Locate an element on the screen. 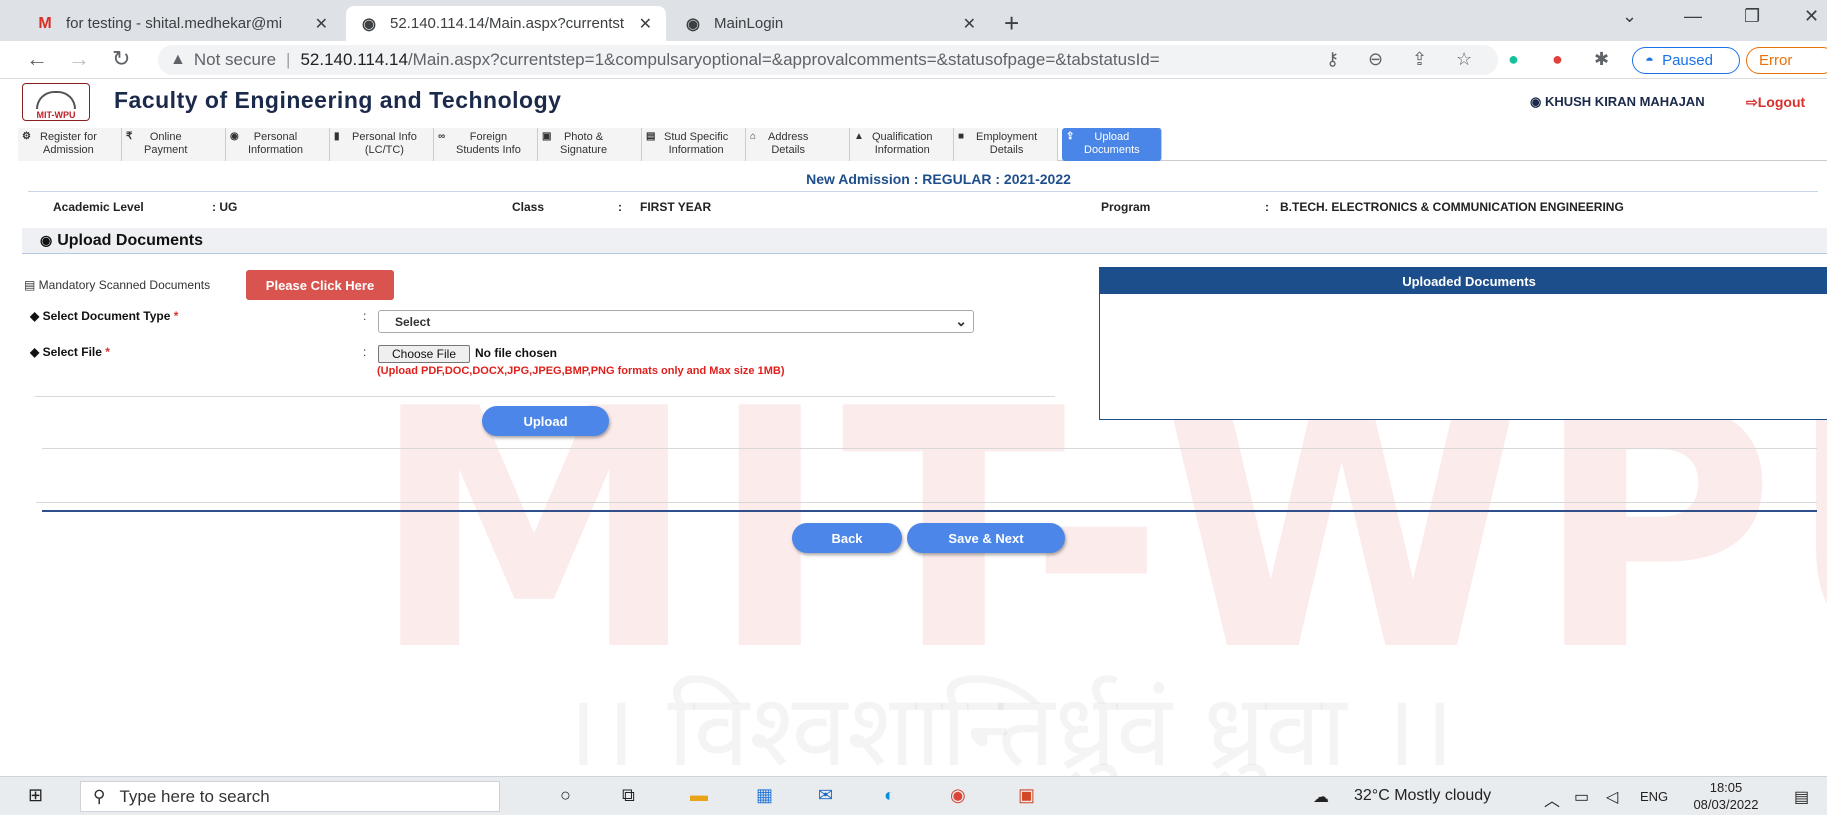 The width and height of the screenshot is (1827, 815). zoom-icon: ⊖ is located at coordinates (1375, 59).